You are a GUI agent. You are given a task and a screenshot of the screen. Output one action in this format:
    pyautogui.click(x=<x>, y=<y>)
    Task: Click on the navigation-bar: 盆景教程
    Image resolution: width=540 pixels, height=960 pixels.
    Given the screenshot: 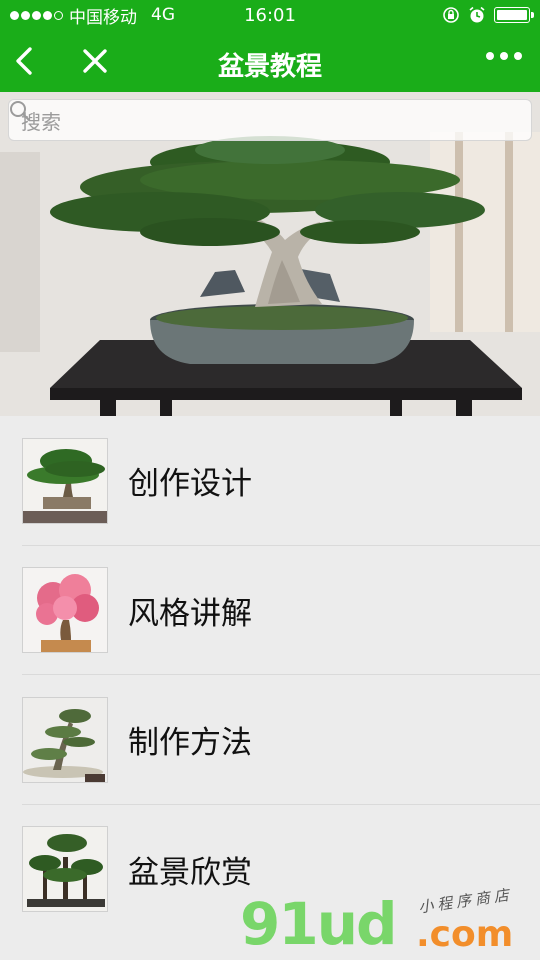 What is the action you would take?
    pyautogui.click(x=270, y=61)
    